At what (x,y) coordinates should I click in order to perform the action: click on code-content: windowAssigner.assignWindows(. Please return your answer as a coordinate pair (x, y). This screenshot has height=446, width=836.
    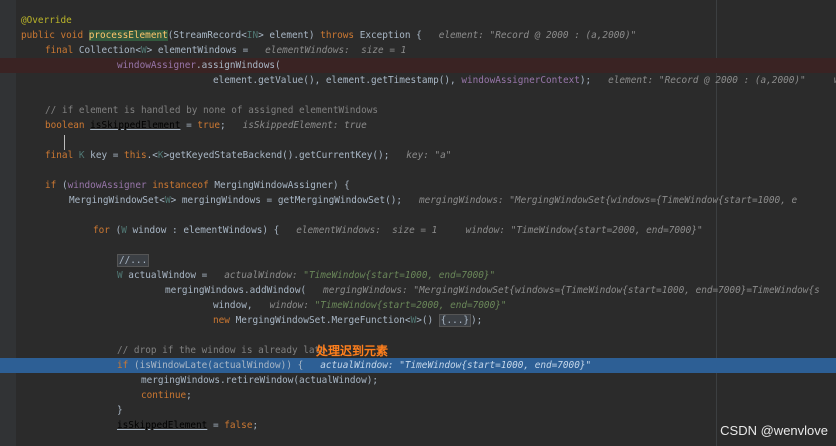
    Looking at the image, I should click on (199, 65).